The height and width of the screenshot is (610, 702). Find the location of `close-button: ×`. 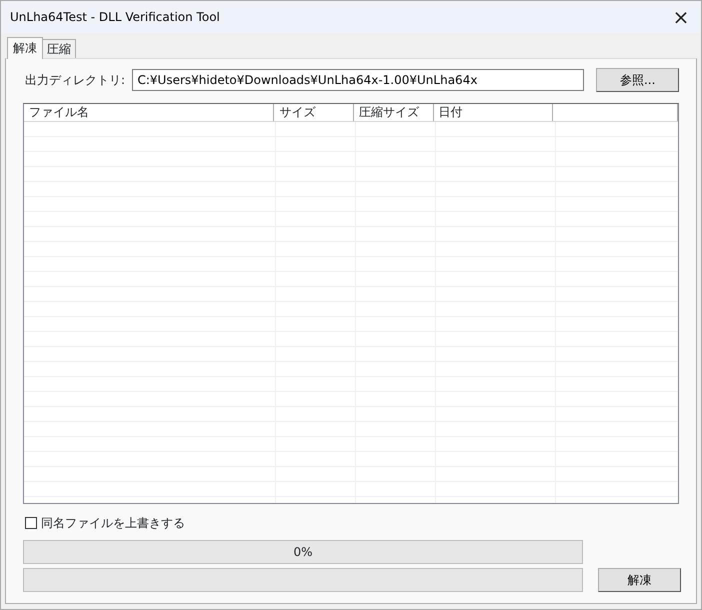

close-button: × is located at coordinates (681, 17).